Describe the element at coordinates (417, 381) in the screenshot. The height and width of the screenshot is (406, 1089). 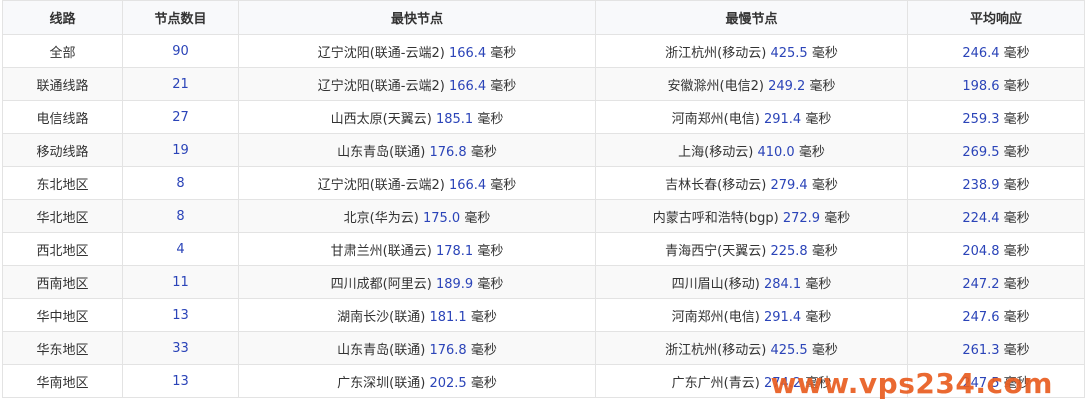
I see `fastest-node-cell: 广东深圳(联通) 202.5 毫秒` at that location.